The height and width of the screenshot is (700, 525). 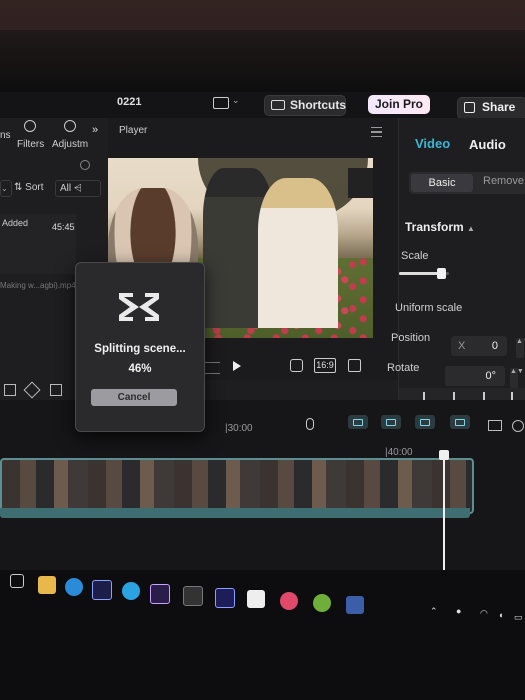 I want to click on wifi-icon: ◠, so click(x=484, y=613).